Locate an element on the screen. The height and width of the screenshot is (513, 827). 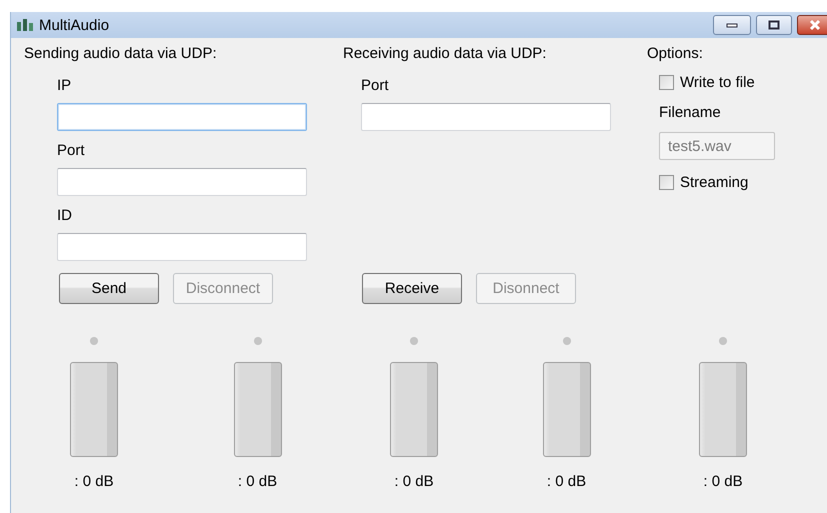
push-button: Send is located at coordinates (109, 288).